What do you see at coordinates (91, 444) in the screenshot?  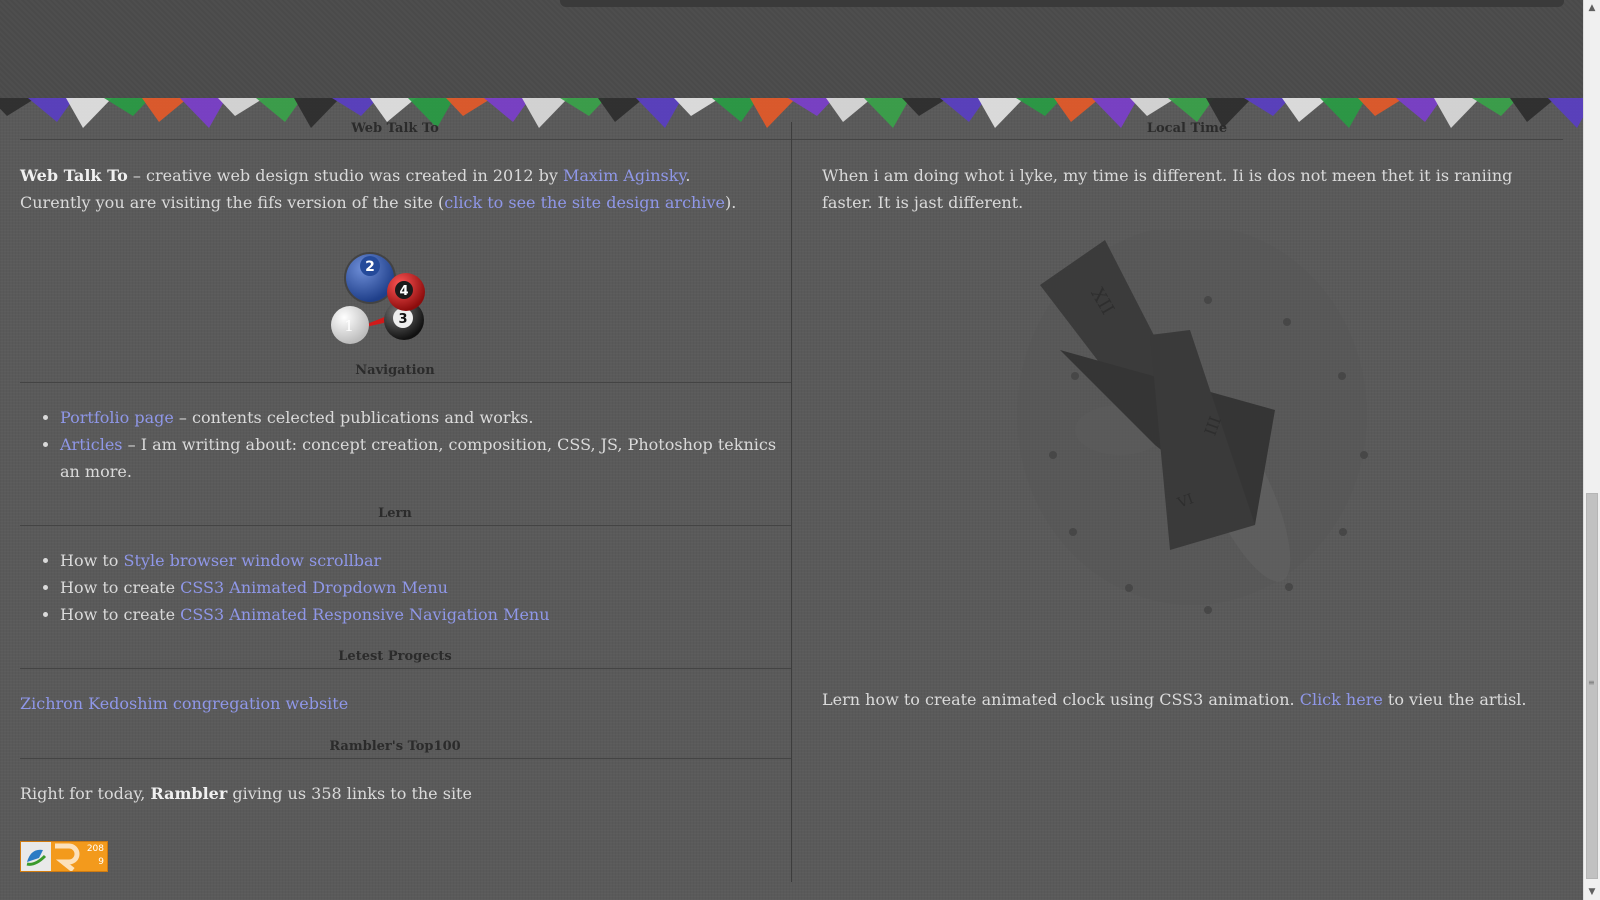 I see `articles-link: Articles` at bounding box center [91, 444].